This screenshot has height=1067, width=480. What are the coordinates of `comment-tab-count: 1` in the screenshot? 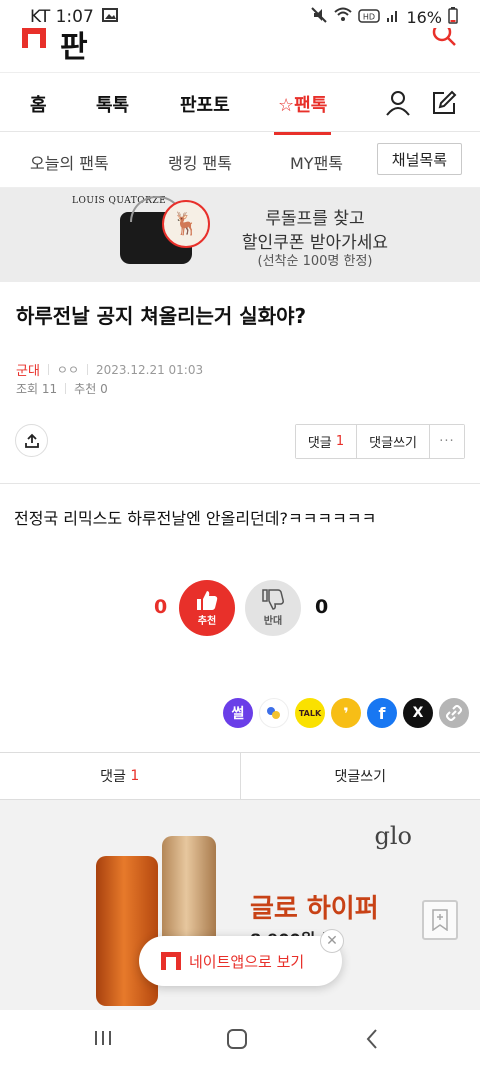 It's located at (135, 776).